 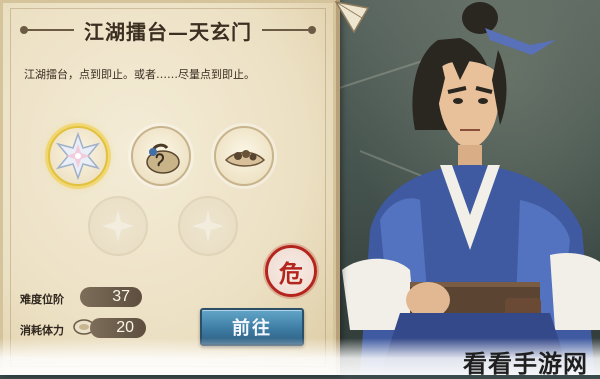 I want to click on star-crystal-icon, so click(x=78, y=156).